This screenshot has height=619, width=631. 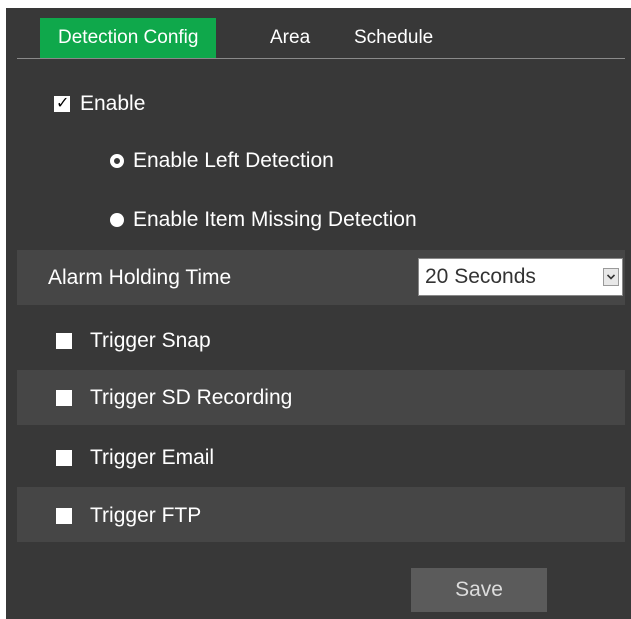 I want to click on trigger-sd-recording-row: Trigger SD Recording, so click(x=321, y=397).